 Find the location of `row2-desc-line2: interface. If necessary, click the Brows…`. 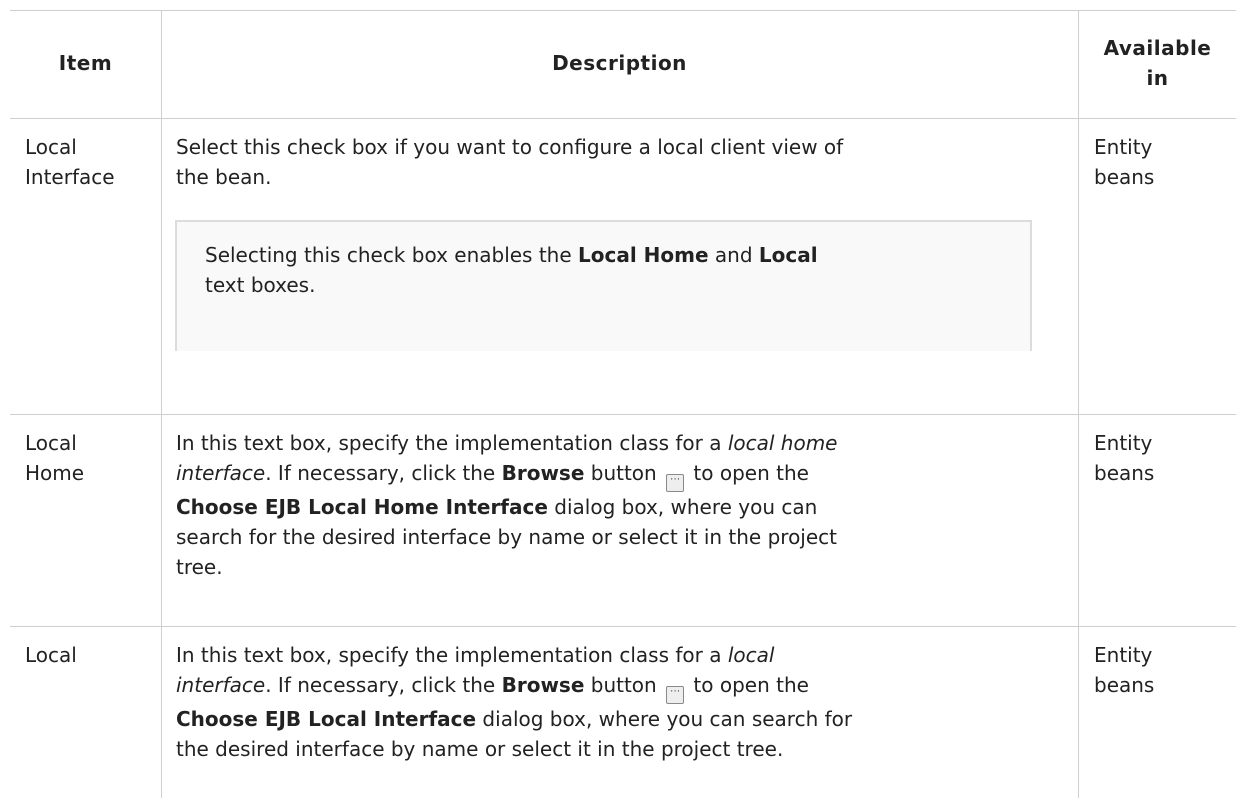

row2-desc-line2: interface. If necessary, click the Brows… is located at coordinates (621, 475).